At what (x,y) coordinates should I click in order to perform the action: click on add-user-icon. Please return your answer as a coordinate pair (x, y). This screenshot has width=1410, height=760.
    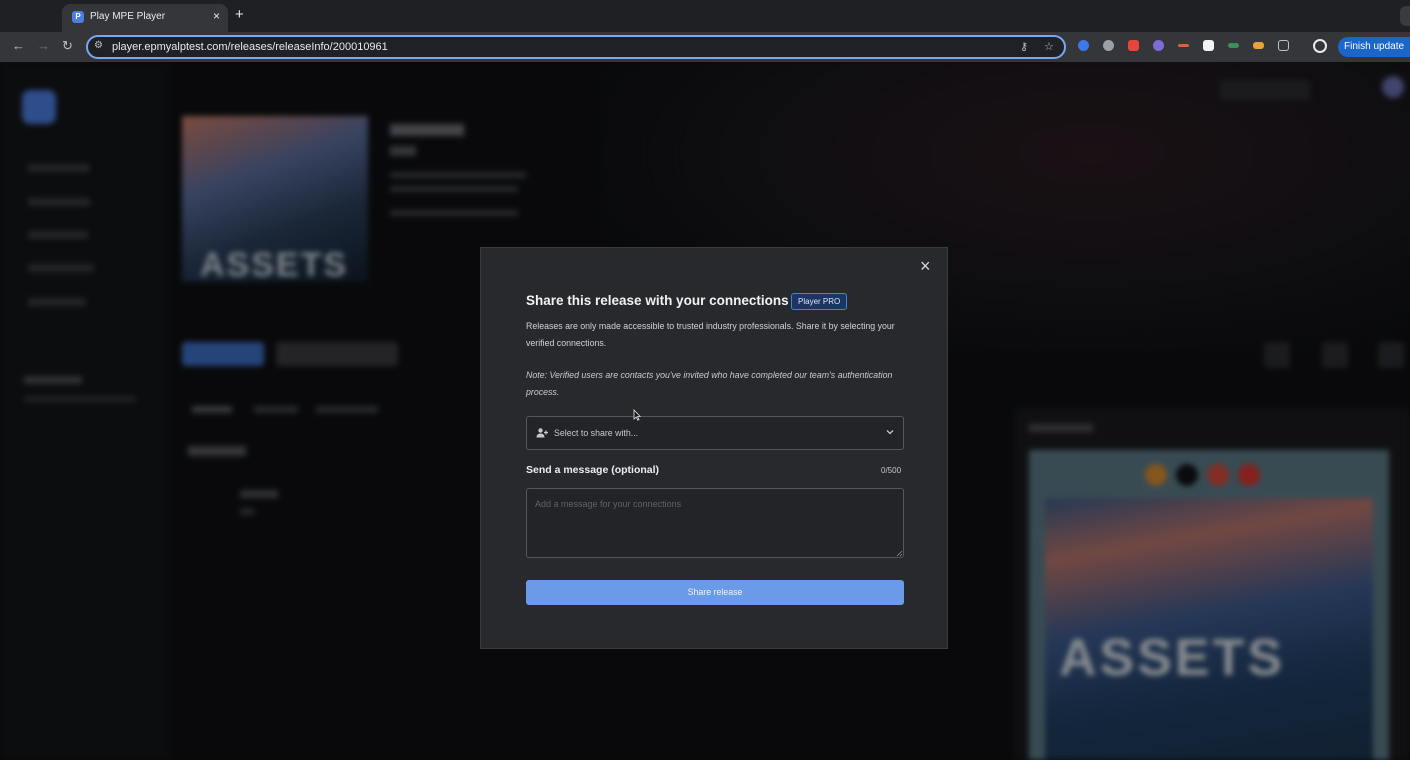
    Looking at the image, I should click on (542, 433).